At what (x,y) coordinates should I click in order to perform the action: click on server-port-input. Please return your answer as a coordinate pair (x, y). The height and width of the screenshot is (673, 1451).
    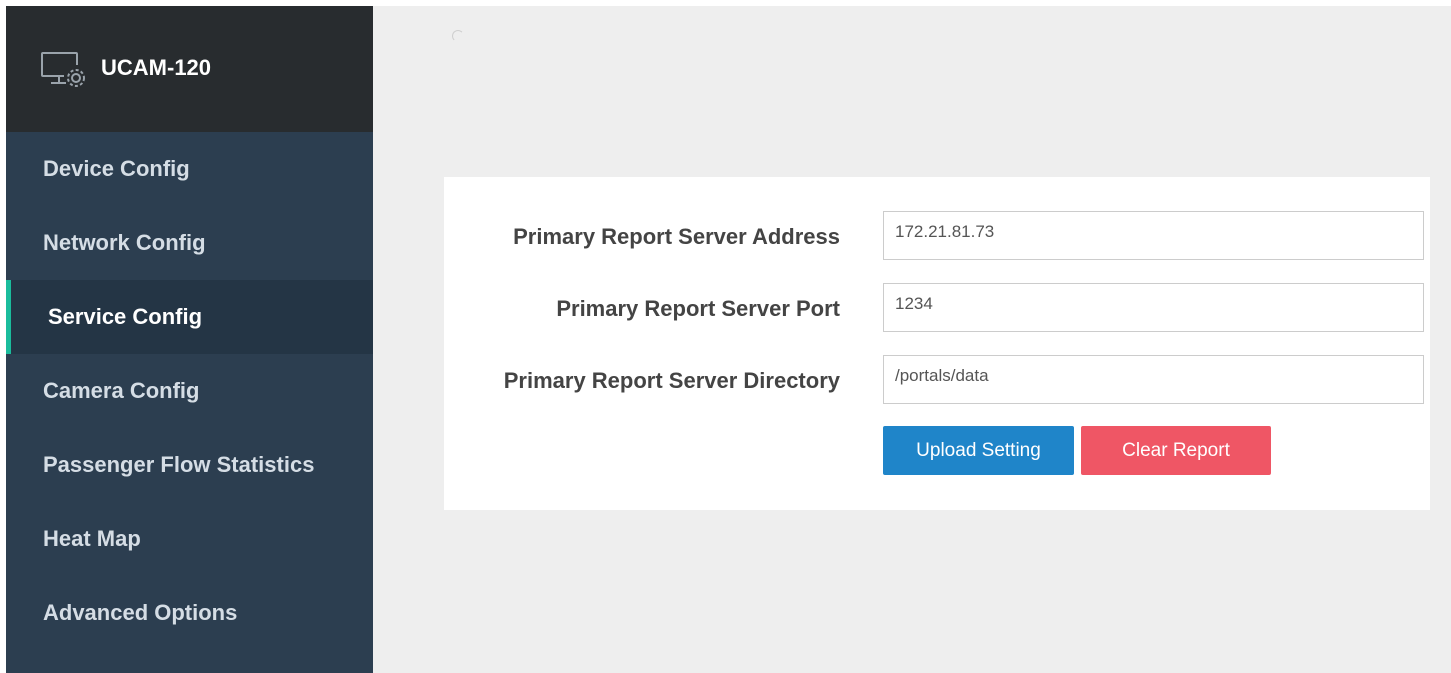
    Looking at the image, I should click on (1153, 307).